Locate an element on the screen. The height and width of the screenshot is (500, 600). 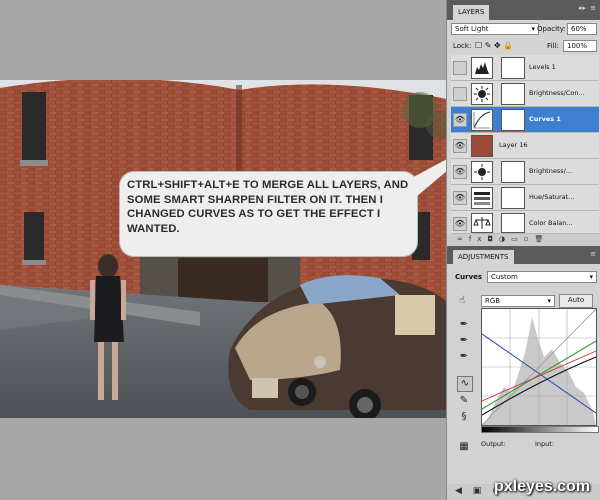
eyedropper-white-icon: ✒ is located at coordinates (464, 357).